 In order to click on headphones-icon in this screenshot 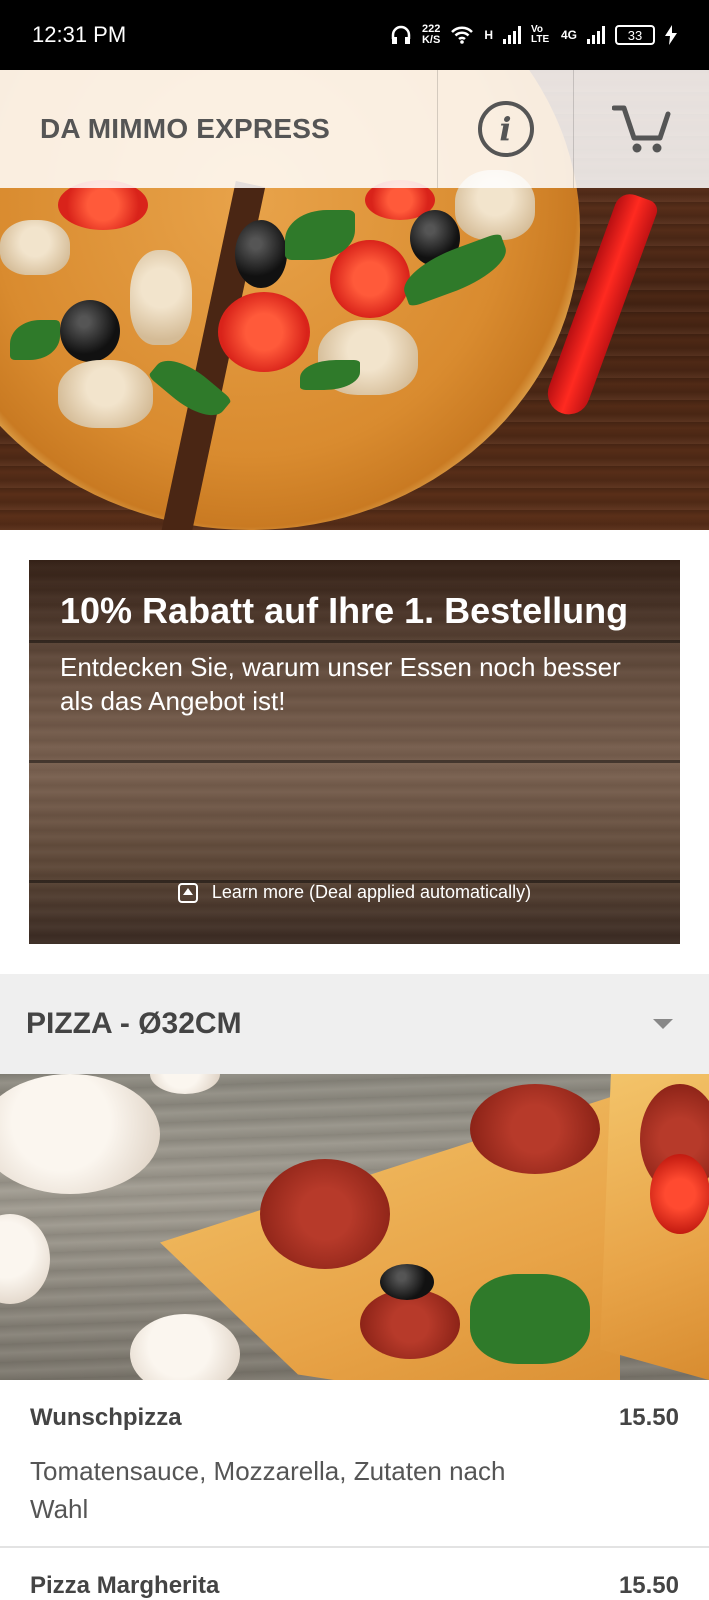, I will do `click(401, 34)`.